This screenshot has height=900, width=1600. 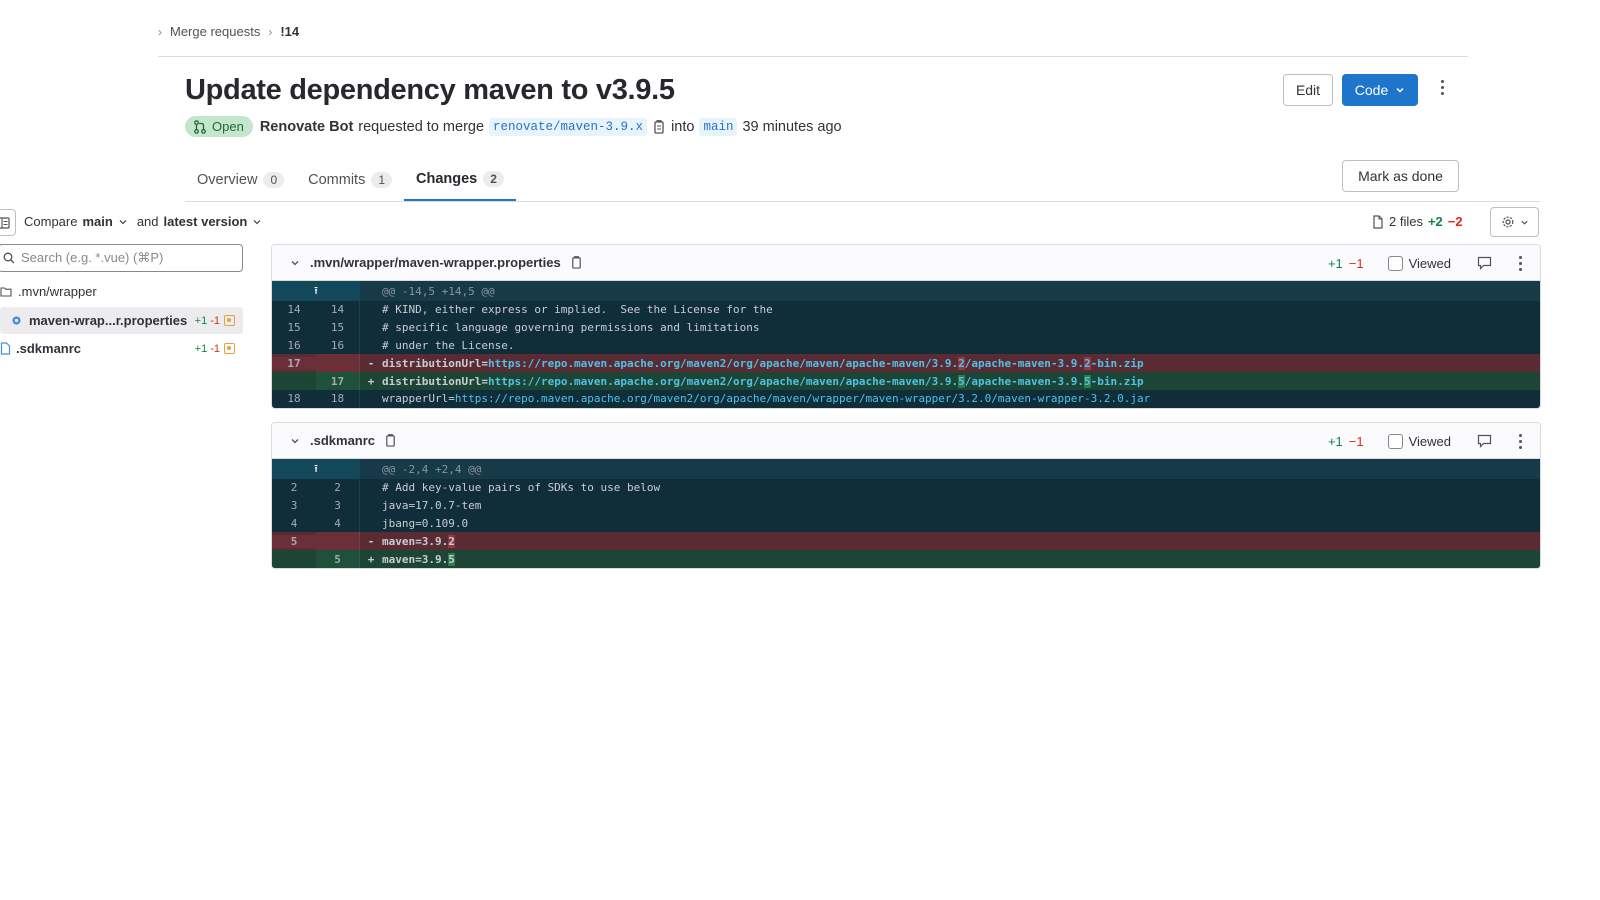 What do you see at coordinates (568, 126) in the screenshot?
I see `source-branch: renovate/maven-3.9.x` at bounding box center [568, 126].